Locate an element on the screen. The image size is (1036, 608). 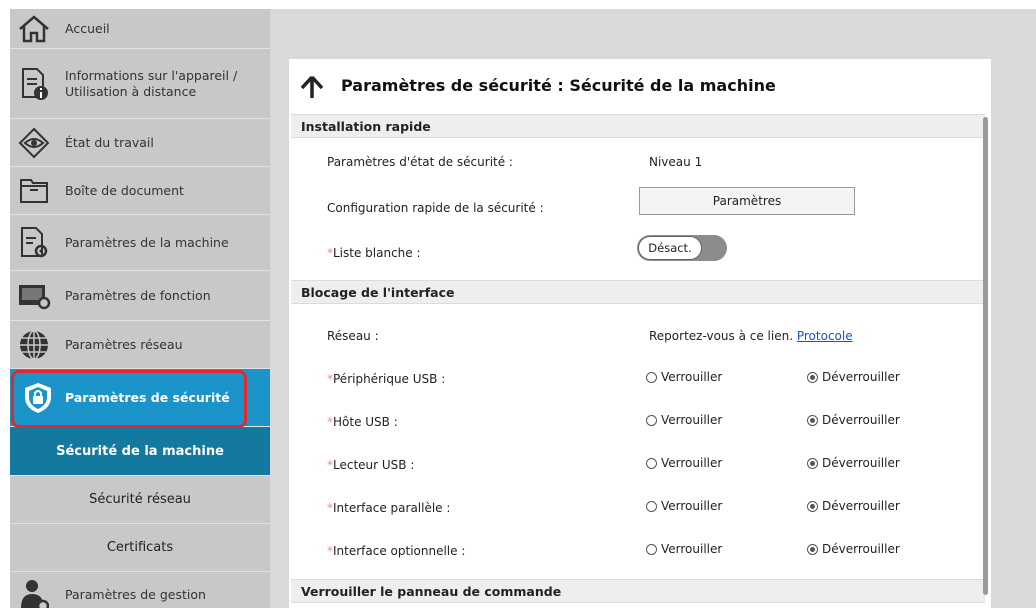
admin-user-icon is located at coordinates (34, 592).